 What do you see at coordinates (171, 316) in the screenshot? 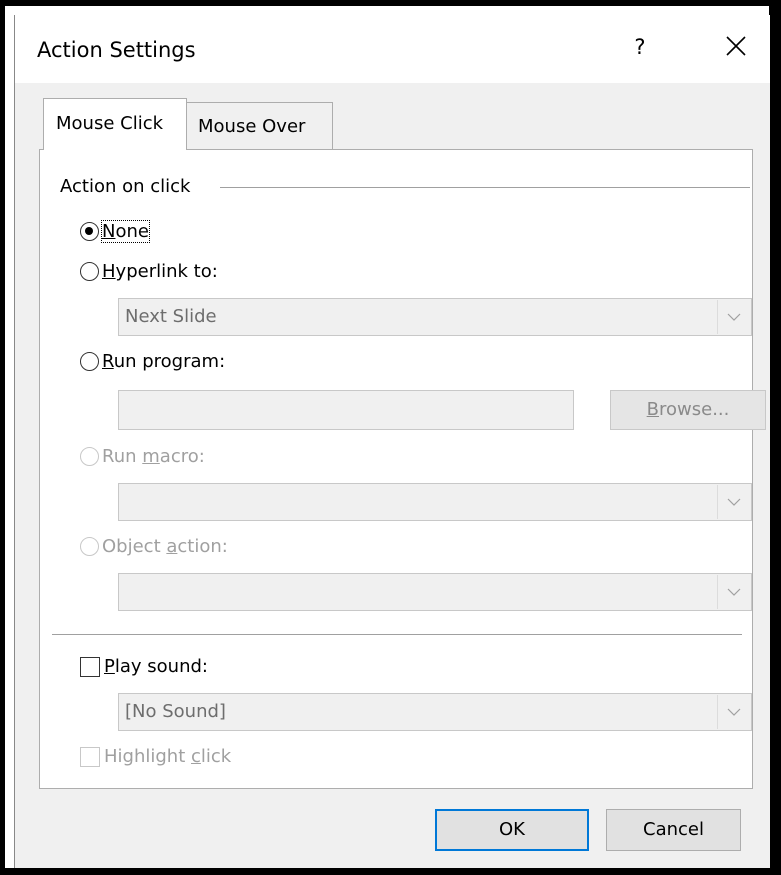
I see `hyperlink-dropdown-value: Next Slide` at bounding box center [171, 316].